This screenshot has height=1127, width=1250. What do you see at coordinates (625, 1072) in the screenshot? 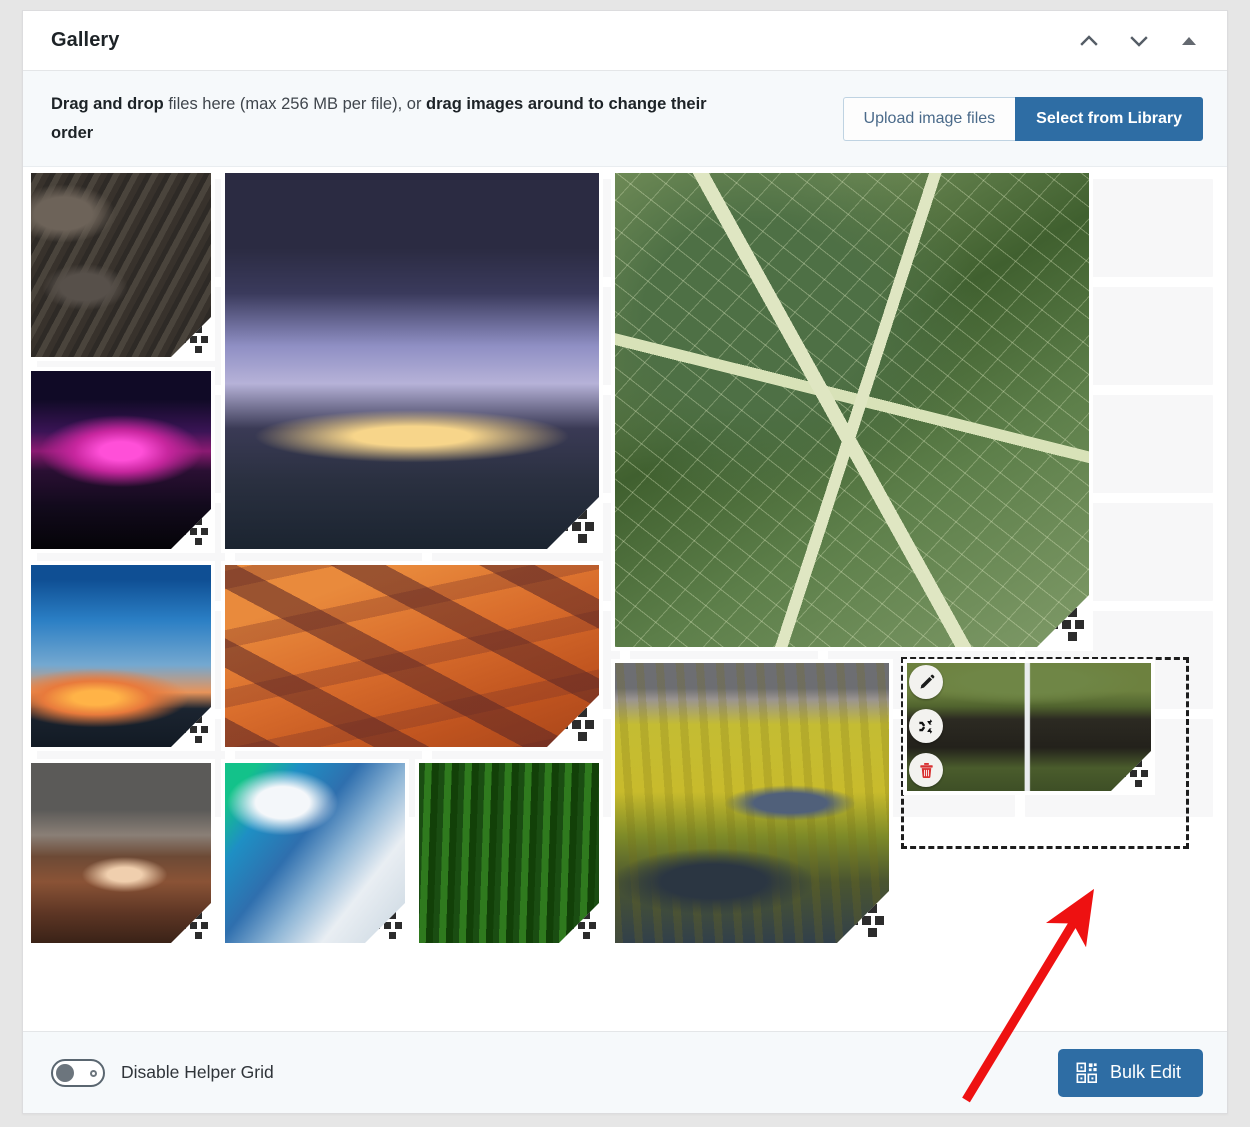
I see `panel-footer: Disable Helper Grid Bulk Edit` at bounding box center [625, 1072].